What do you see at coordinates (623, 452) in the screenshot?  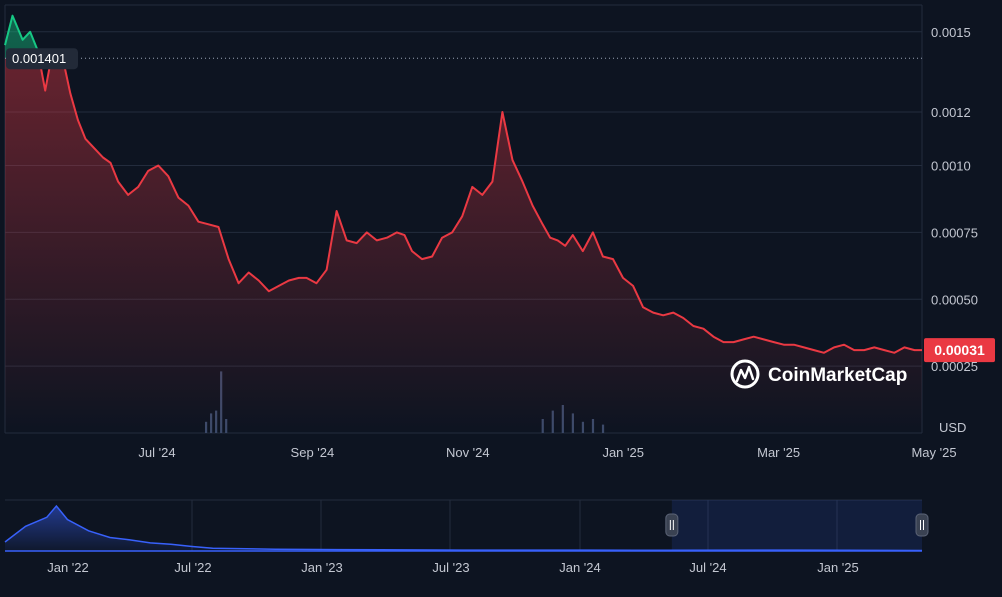 I see `x-tick-label: Jan '25` at bounding box center [623, 452].